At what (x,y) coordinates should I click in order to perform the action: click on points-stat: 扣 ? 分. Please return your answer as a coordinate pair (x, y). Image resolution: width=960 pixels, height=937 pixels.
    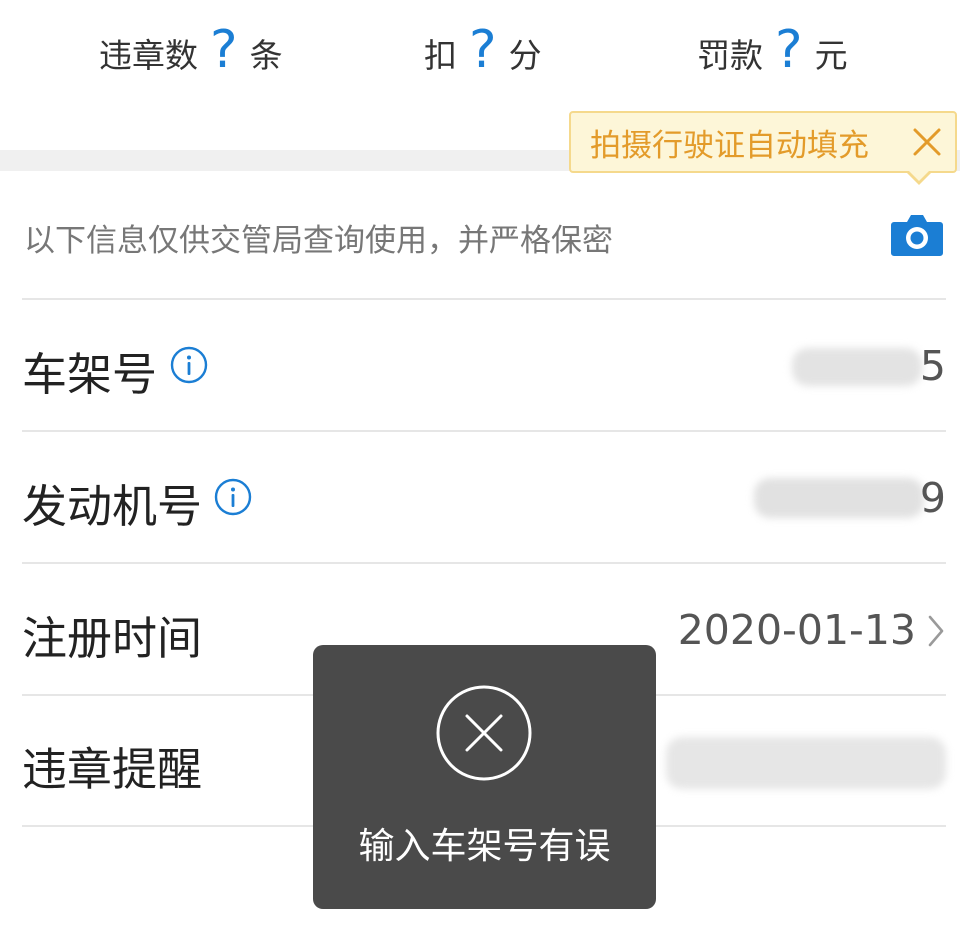
    Looking at the image, I should click on (483, 50).